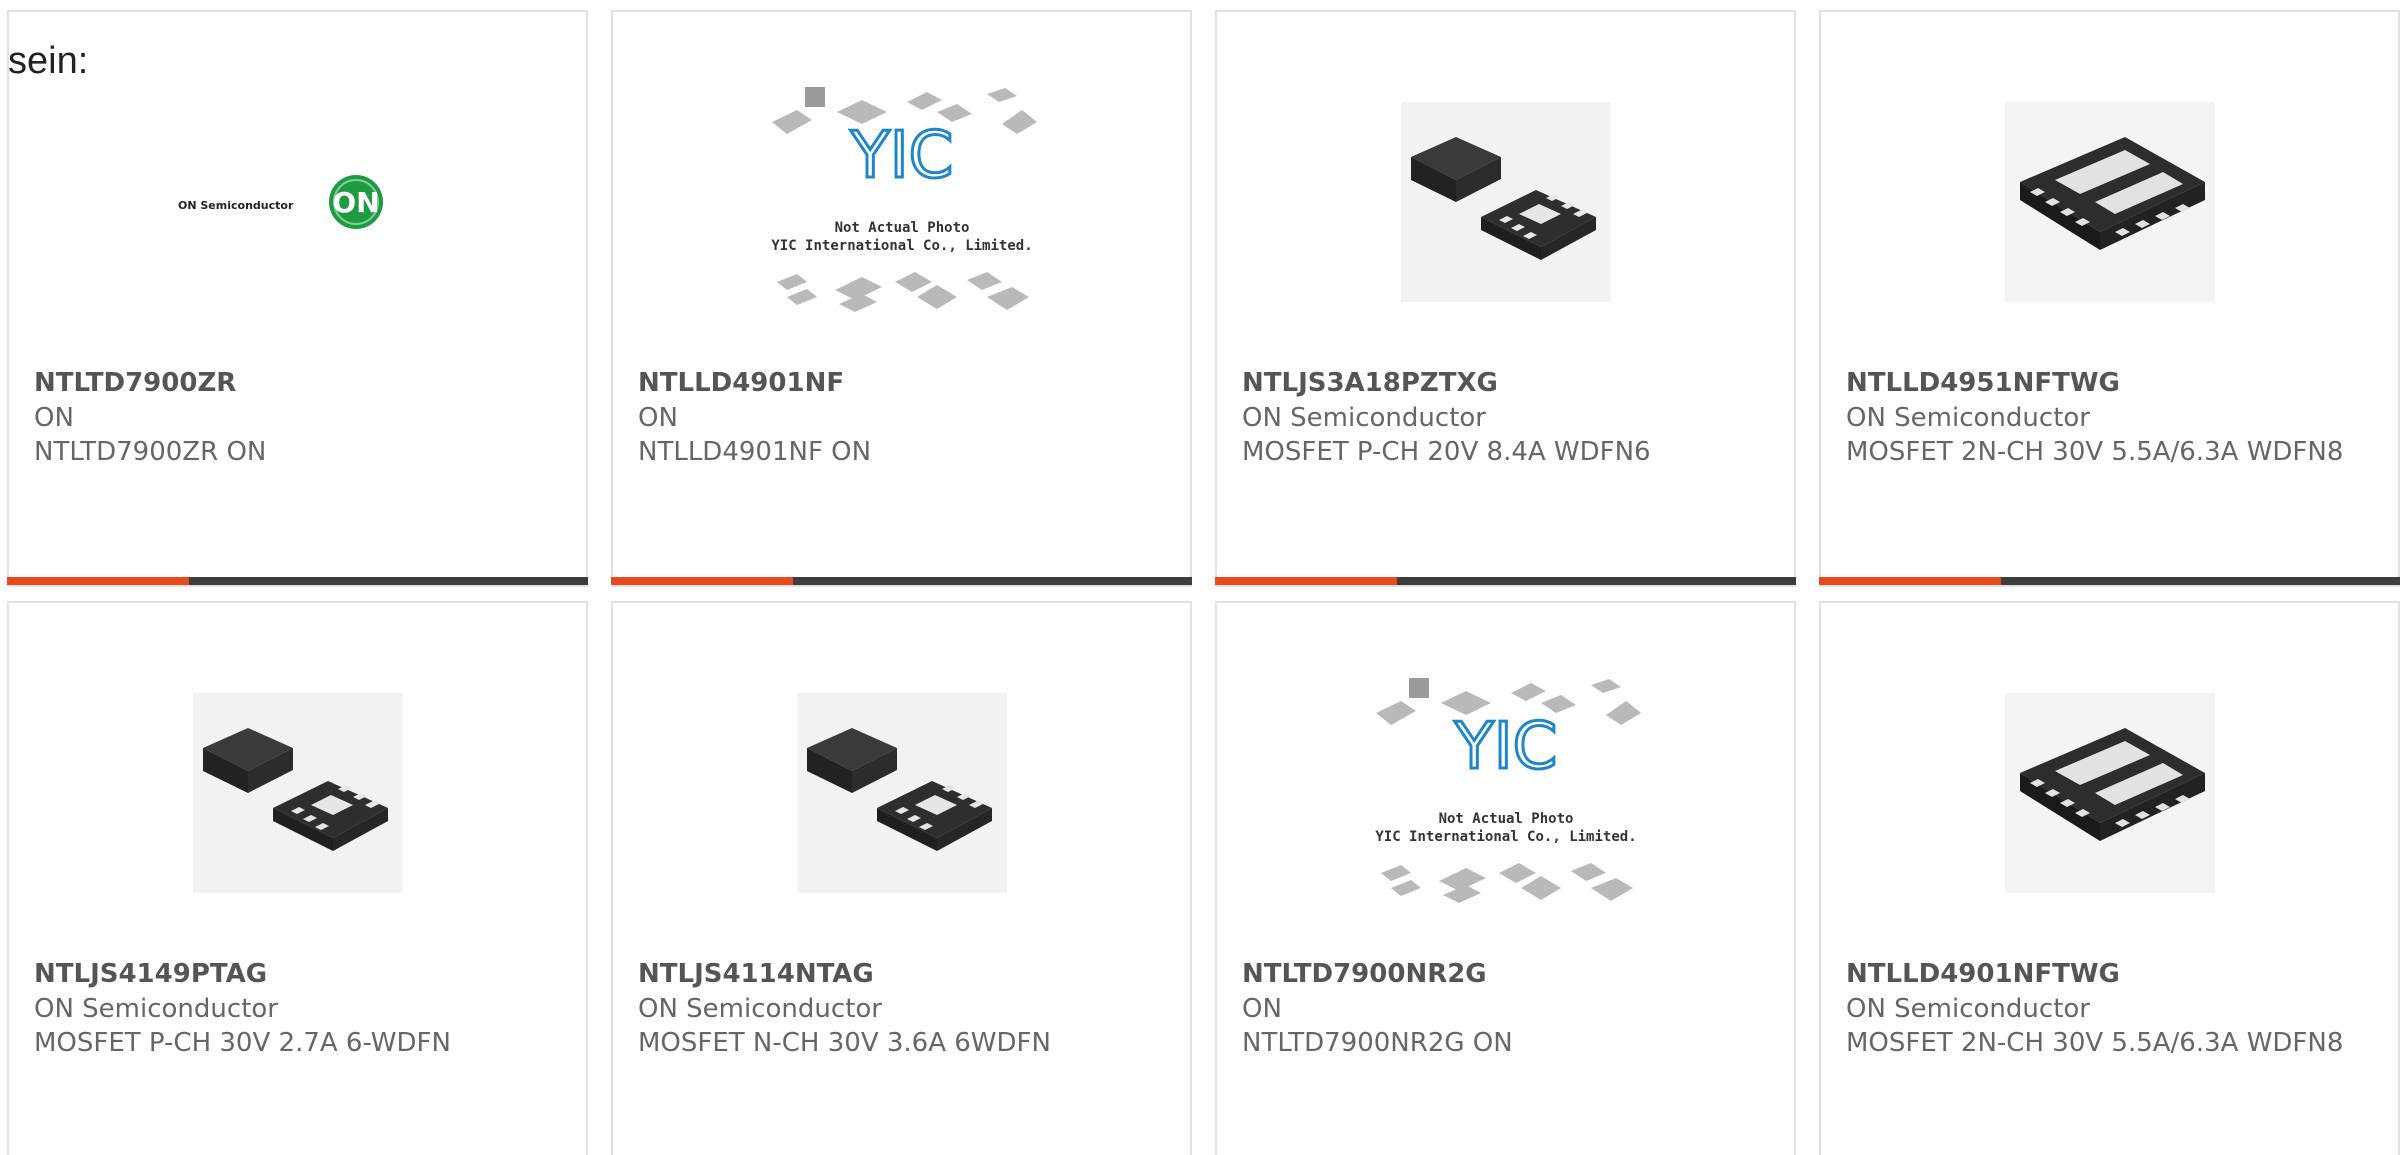 The width and height of the screenshot is (2400, 1155). I want to click on description: NTLTD7900NR2G ON, so click(1377, 1043).